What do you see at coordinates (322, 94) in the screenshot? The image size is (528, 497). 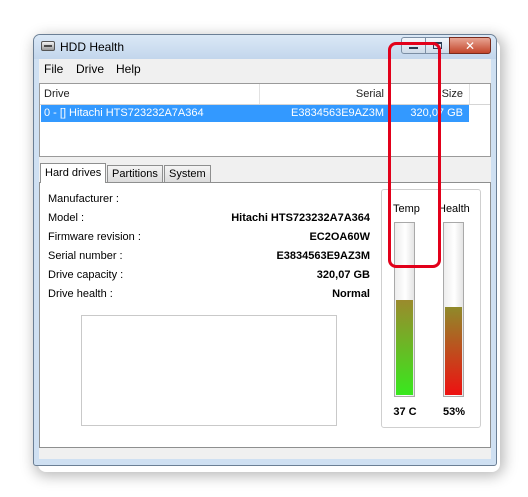 I see `column-serial: Serial` at bounding box center [322, 94].